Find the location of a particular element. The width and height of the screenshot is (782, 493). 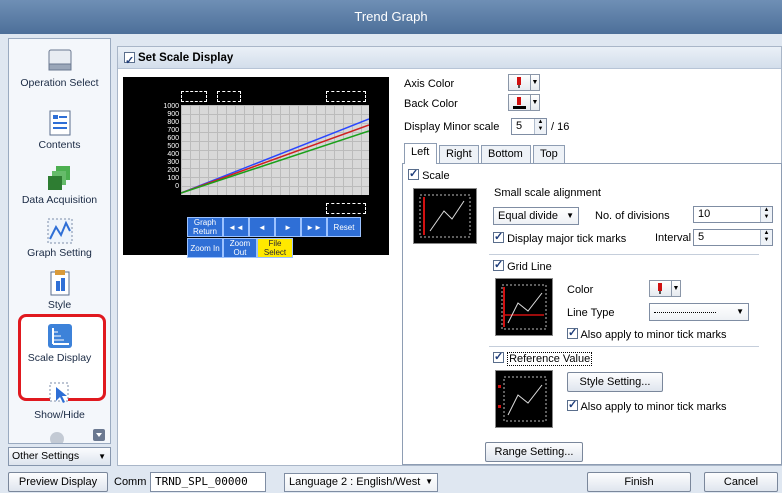

no-of-divisions-label: No. of divisions is located at coordinates (632, 216).